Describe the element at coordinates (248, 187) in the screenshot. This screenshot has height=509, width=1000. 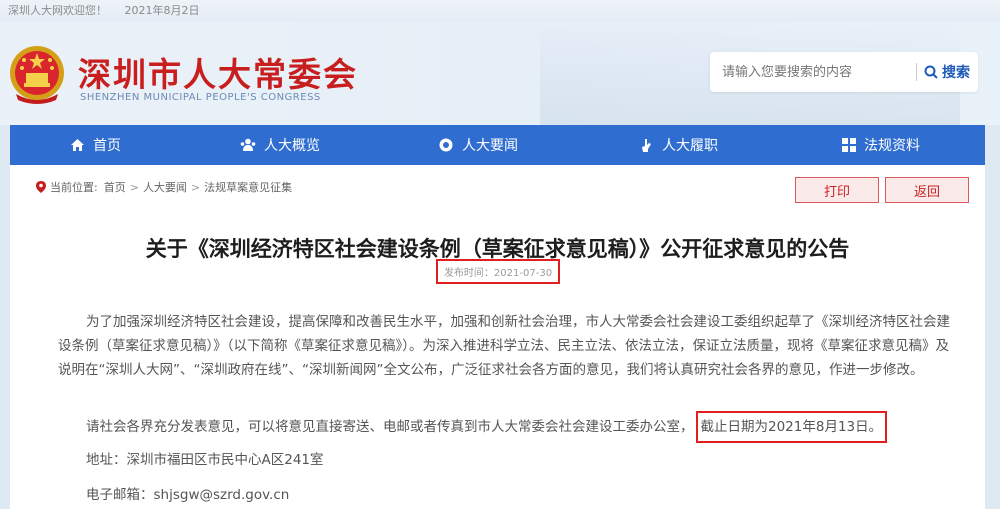
I see `breadcrumb-current: 法规草案意见征集` at that location.